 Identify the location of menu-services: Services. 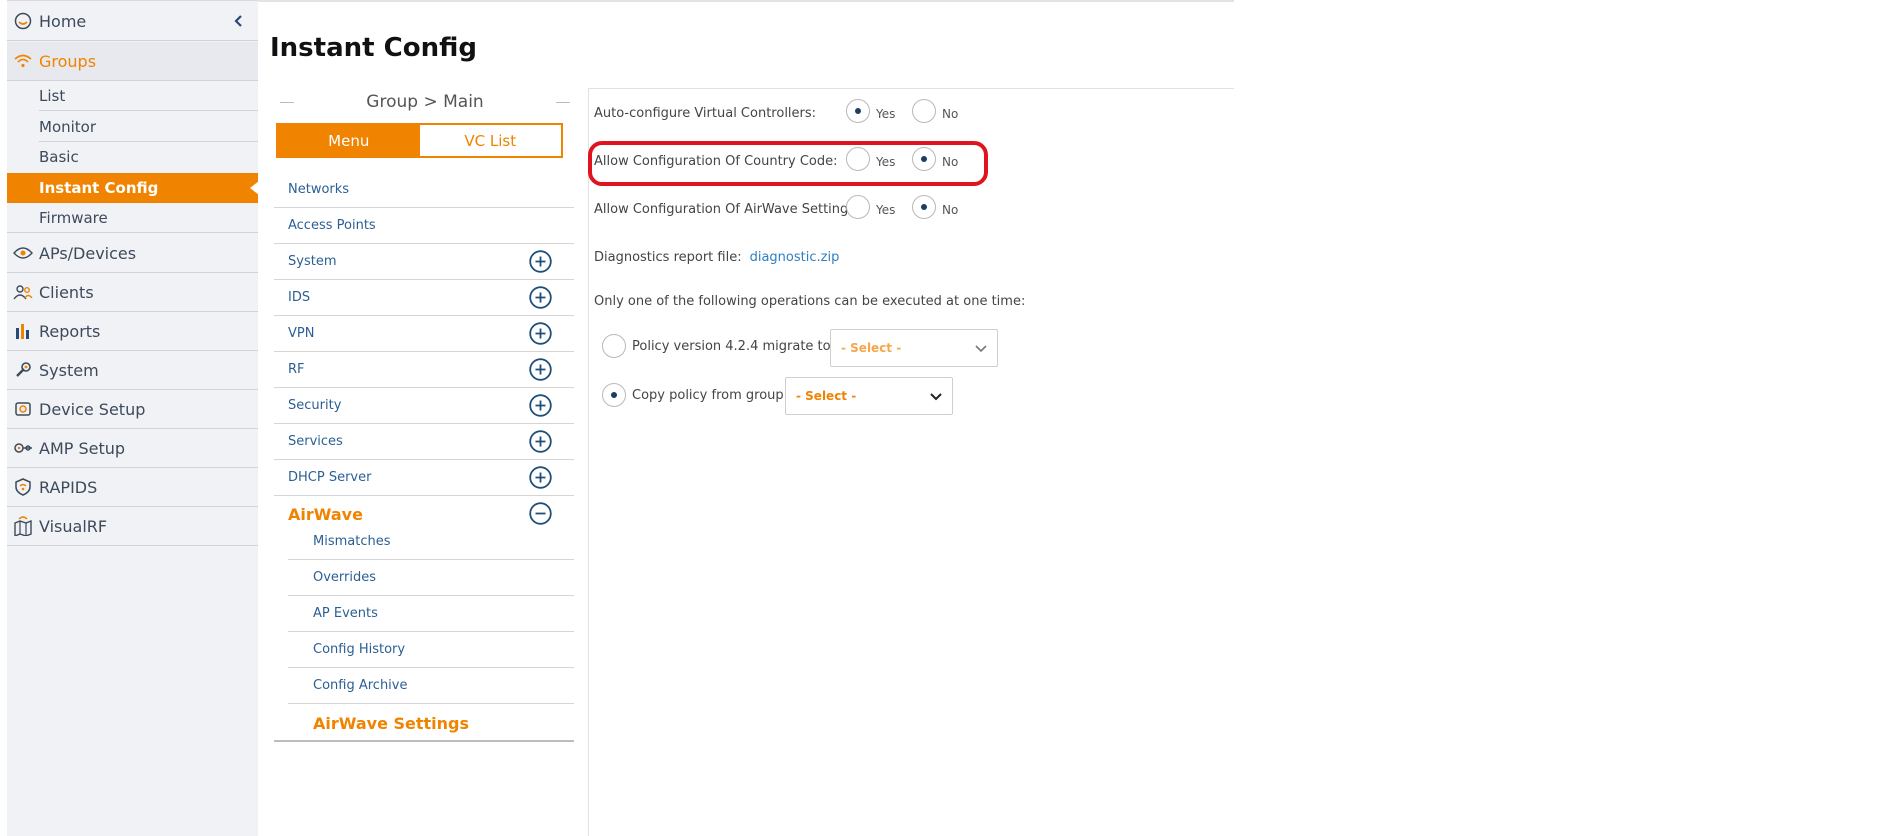
(424, 442).